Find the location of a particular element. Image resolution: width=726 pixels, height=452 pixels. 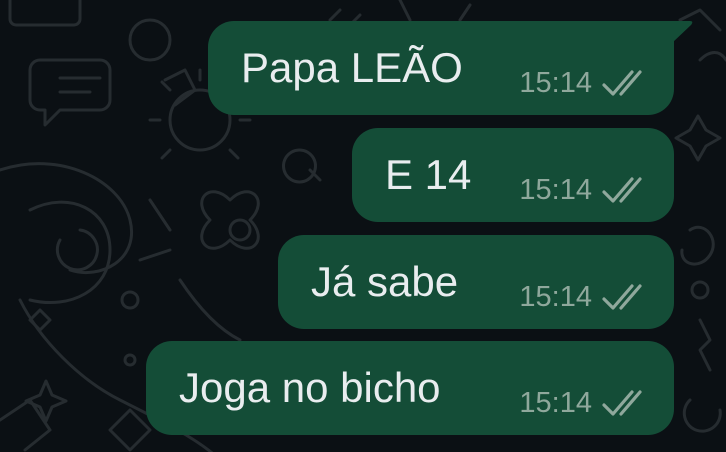

bubble-tail is located at coordinates (682, 32).